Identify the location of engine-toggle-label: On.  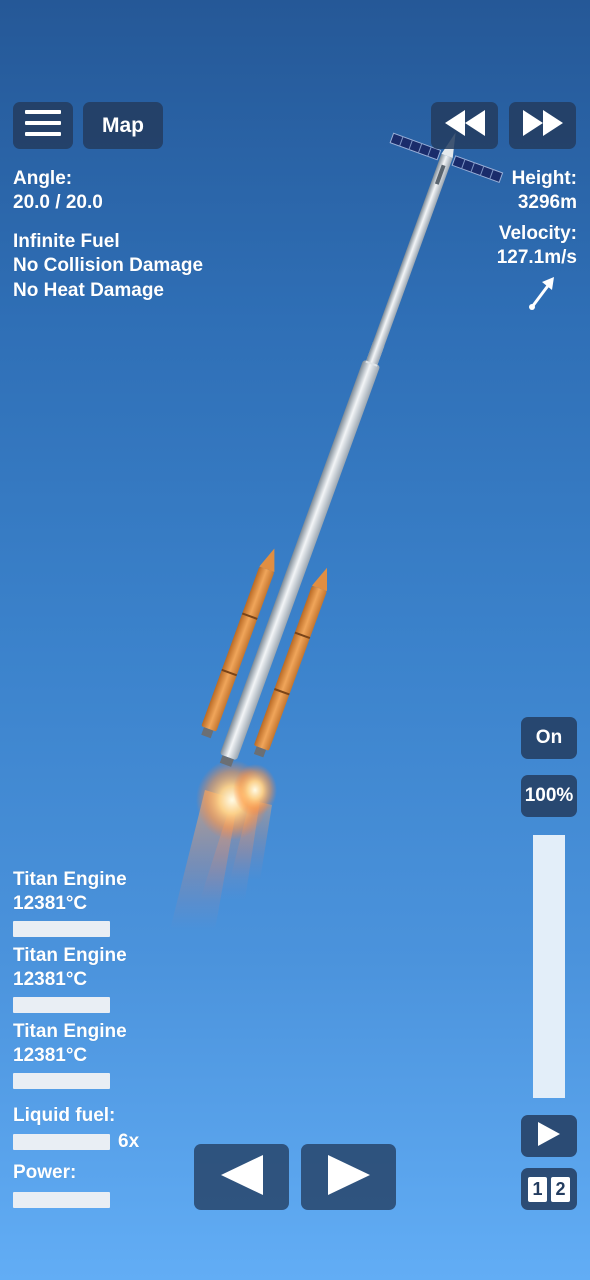
(549, 737).